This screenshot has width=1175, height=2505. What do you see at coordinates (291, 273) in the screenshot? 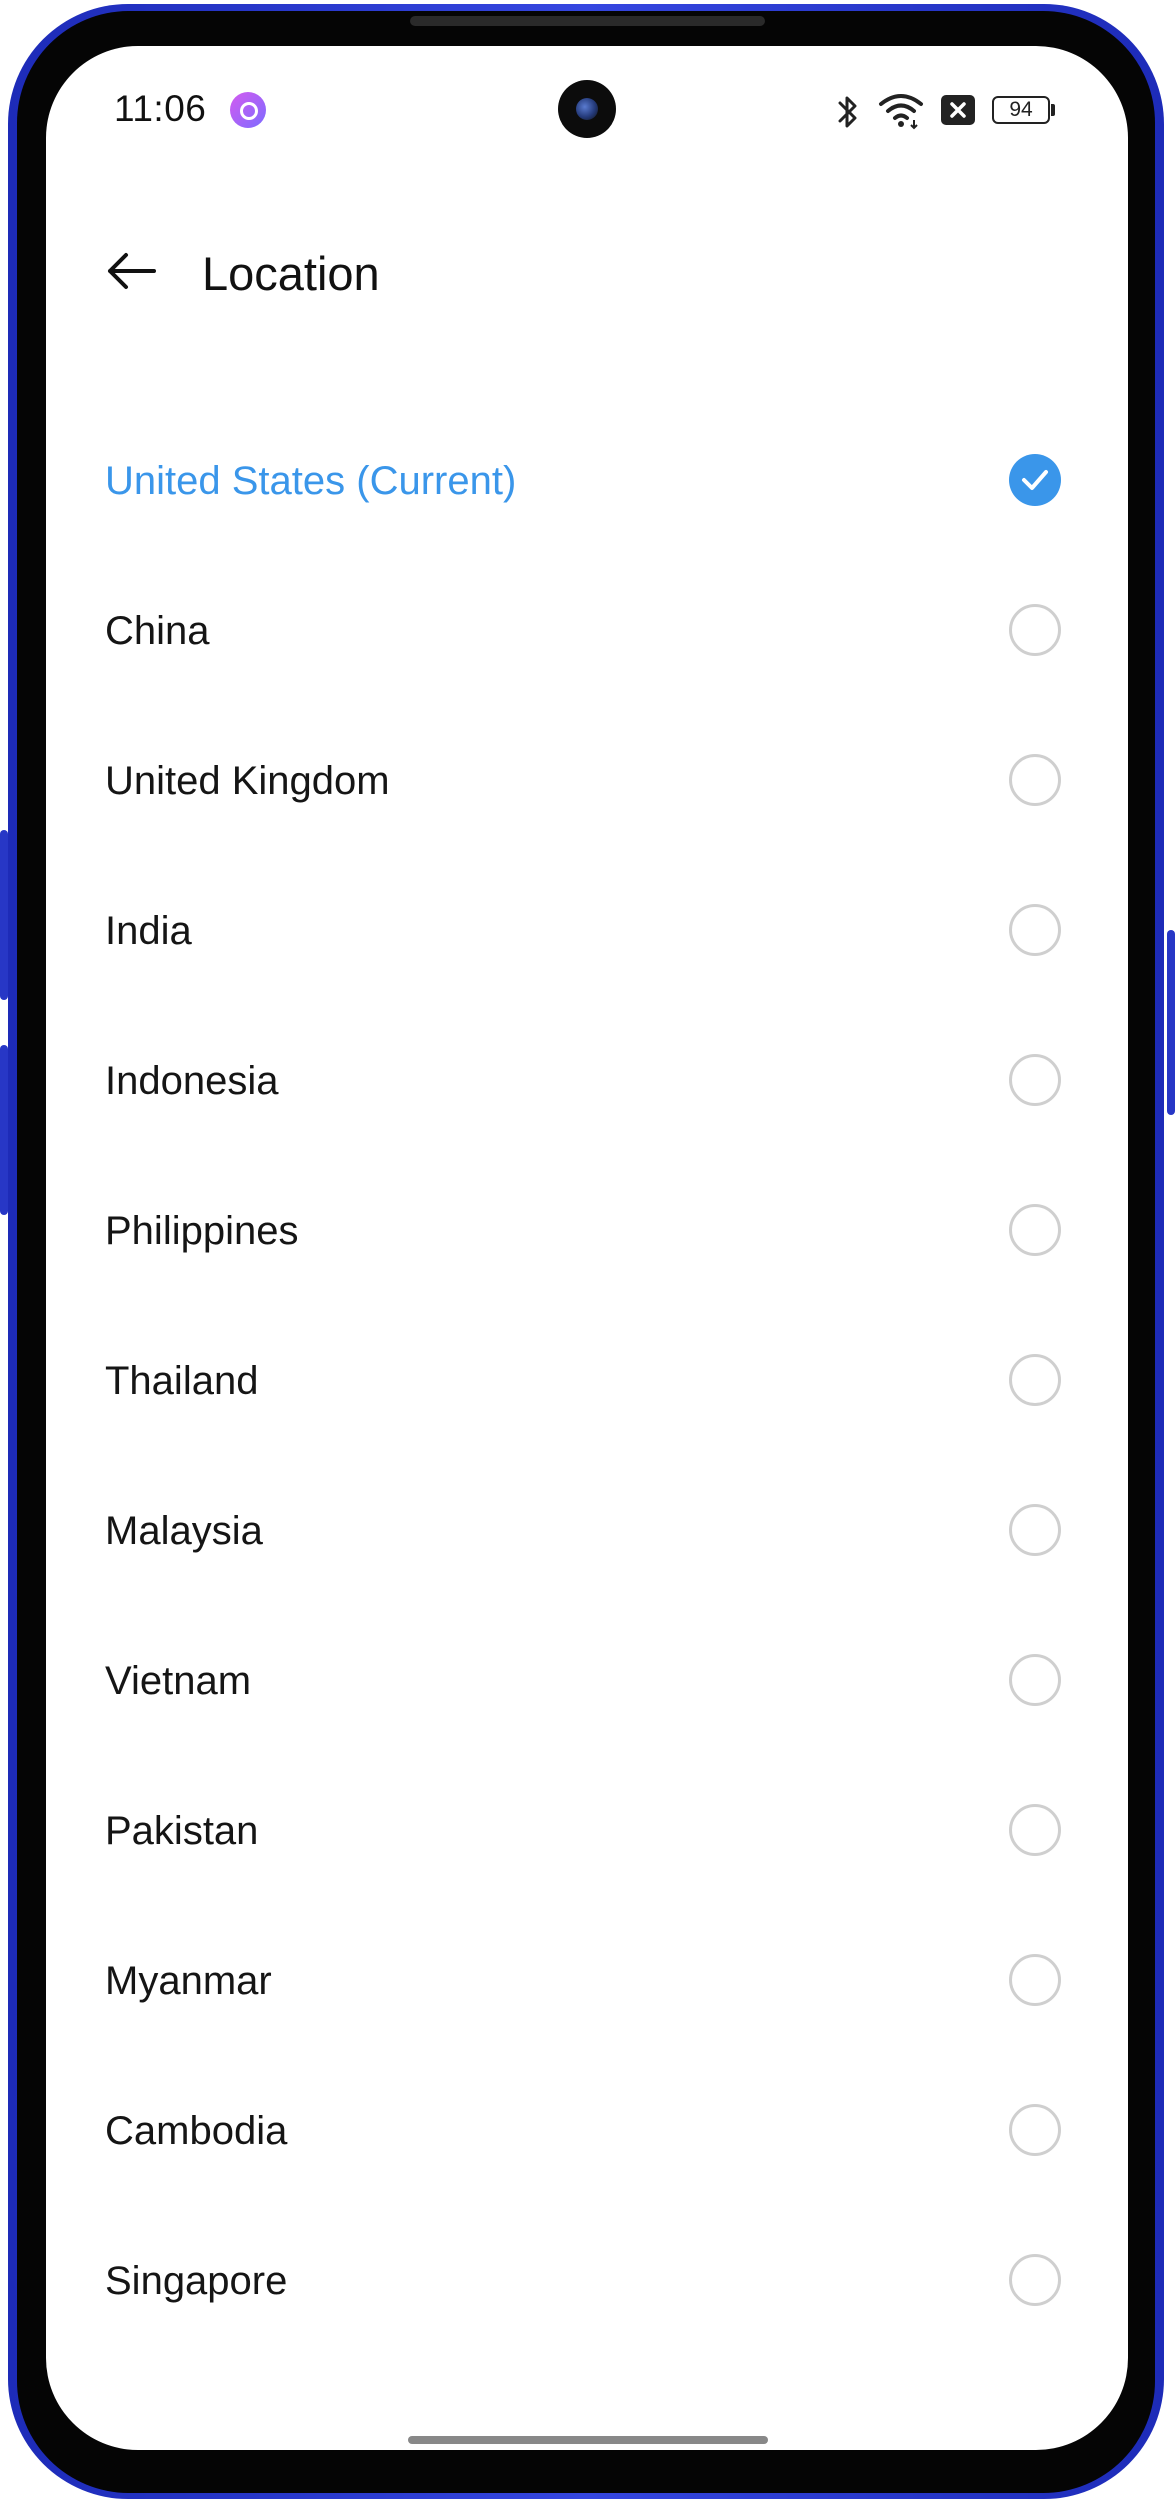
I see `page-title: Location` at bounding box center [291, 273].